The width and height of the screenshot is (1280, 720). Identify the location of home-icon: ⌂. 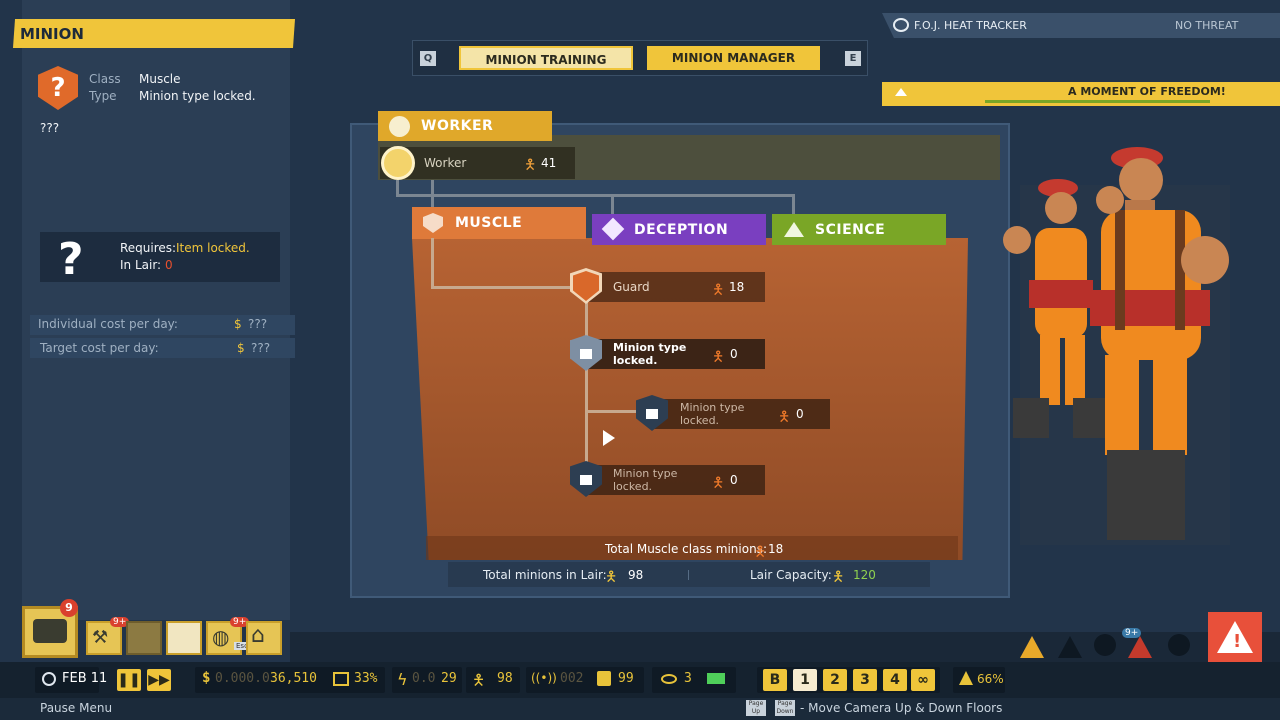
(258, 635).